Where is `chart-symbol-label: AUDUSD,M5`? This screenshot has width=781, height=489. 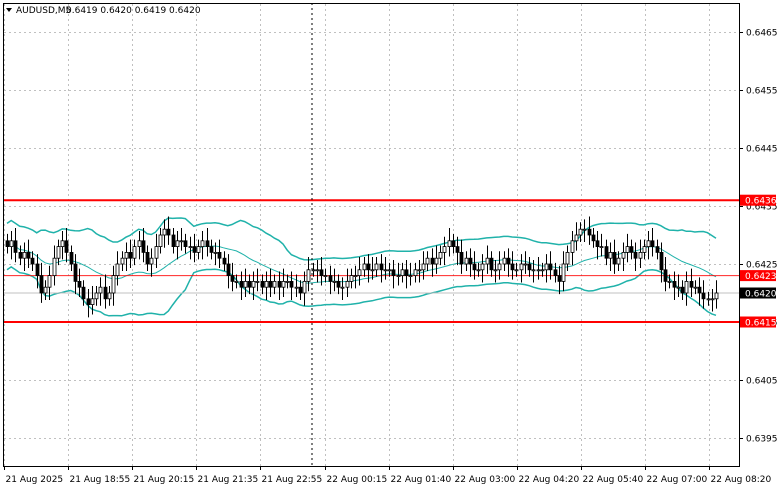
chart-symbol-label: AUDUSD,M5 is located at coordinates (43, 11).